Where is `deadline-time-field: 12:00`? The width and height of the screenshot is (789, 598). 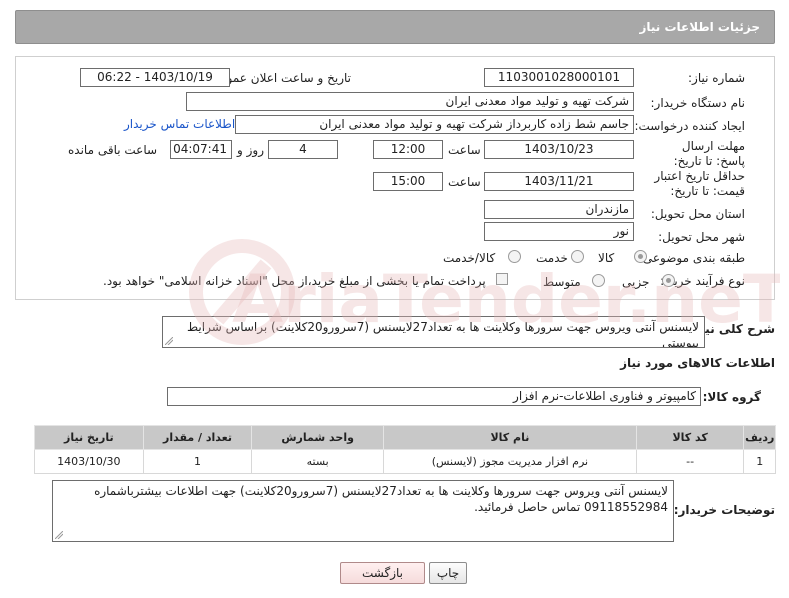
deadline-time-field: 12:00 is located at coordinates (408, 149).